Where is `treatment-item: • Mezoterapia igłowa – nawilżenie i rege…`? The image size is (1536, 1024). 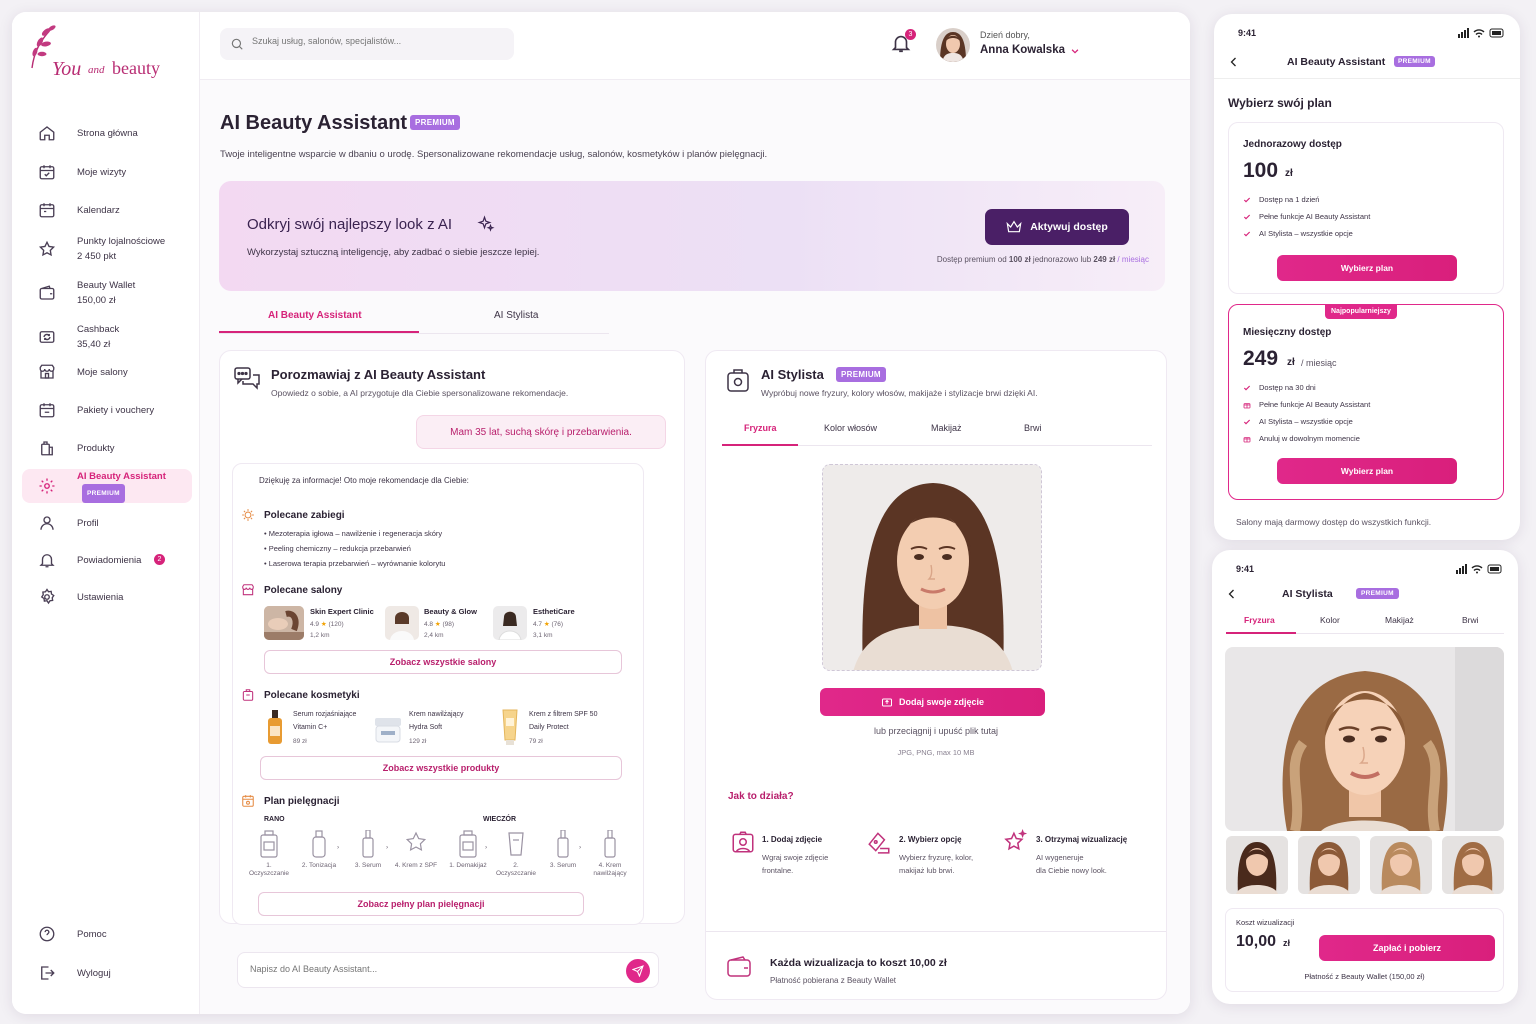
treatment-item: • Mezoterapia igłowa – nawilżenie i rege… is located at coordinates (353, 533).